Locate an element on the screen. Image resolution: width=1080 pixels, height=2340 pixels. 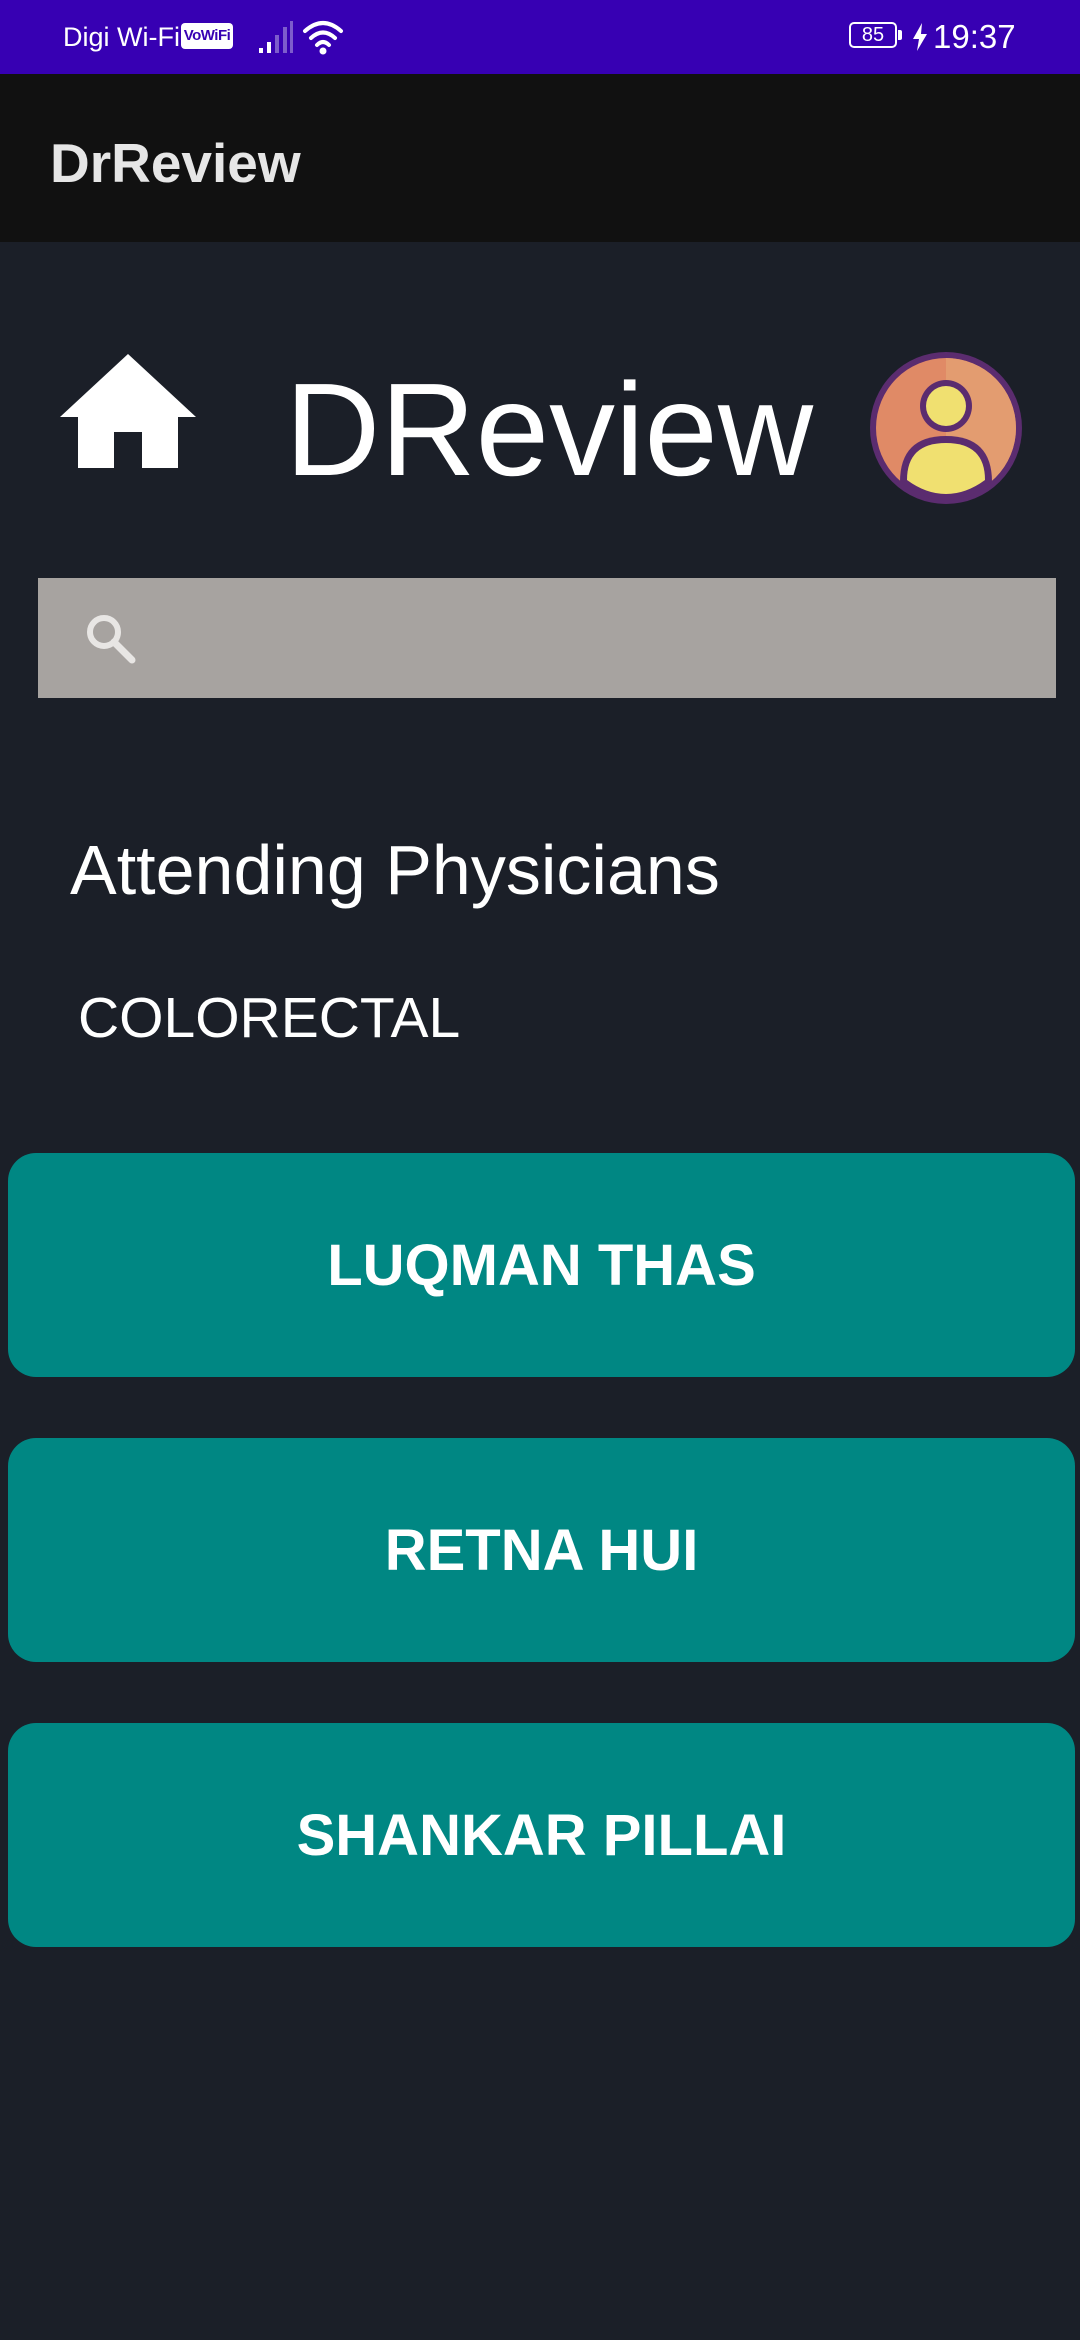
wifi-icon is located at coordinates (323, 38).